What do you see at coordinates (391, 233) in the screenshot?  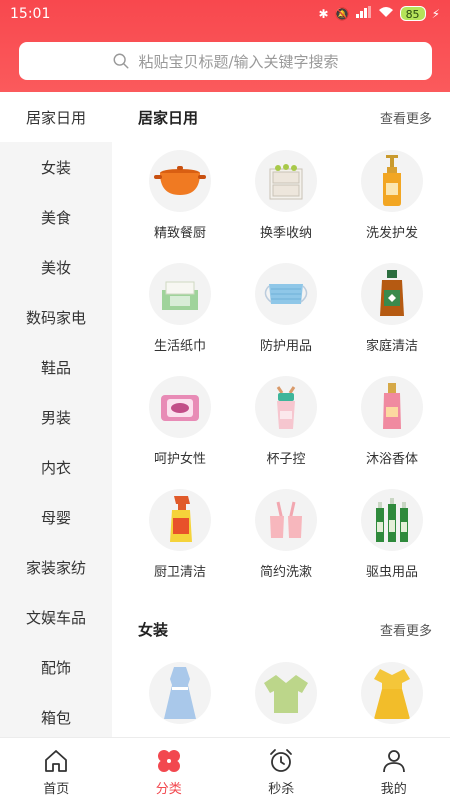 I see `subcategory-label: 洗发护发` at bounding box center [391, 233].